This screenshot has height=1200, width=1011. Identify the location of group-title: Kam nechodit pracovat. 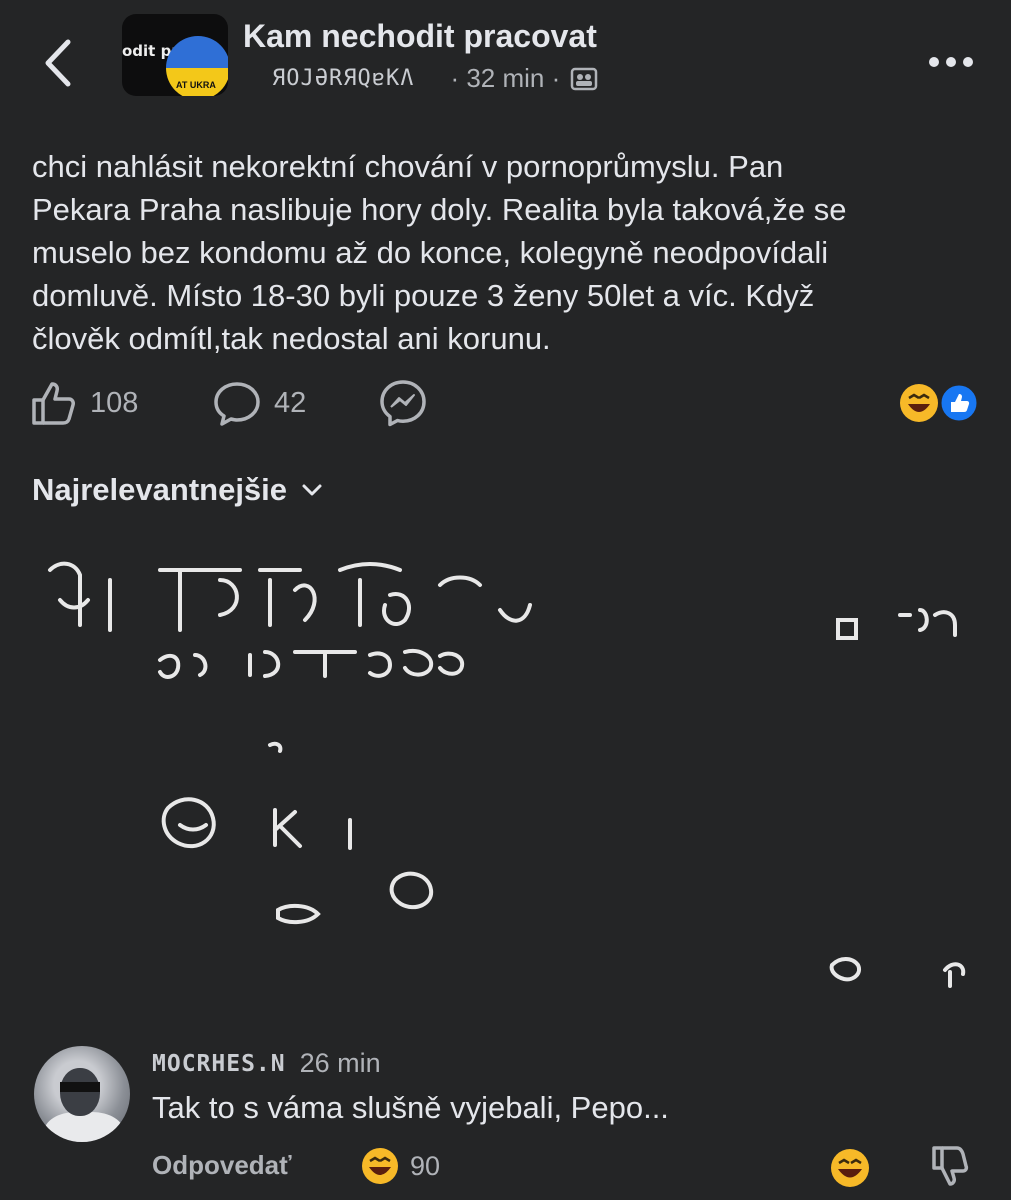
(420, 36).